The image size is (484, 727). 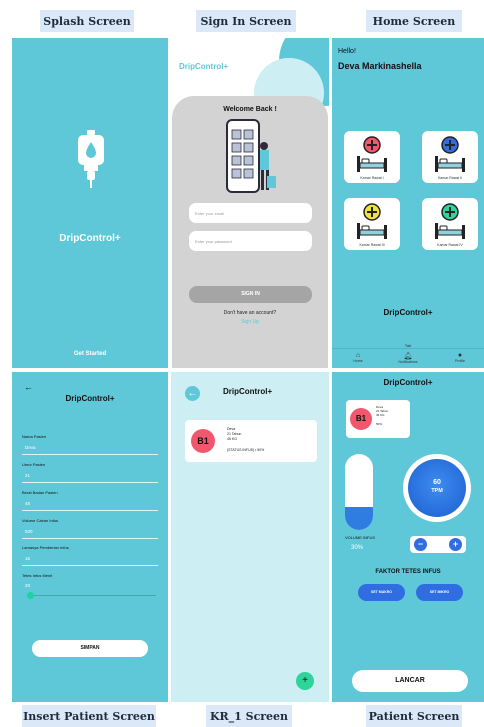 What do you see at coordinates (414, 21) in the screenshot?
I see `label-home-screen: Home Screen` at bounding box center [414, 21].